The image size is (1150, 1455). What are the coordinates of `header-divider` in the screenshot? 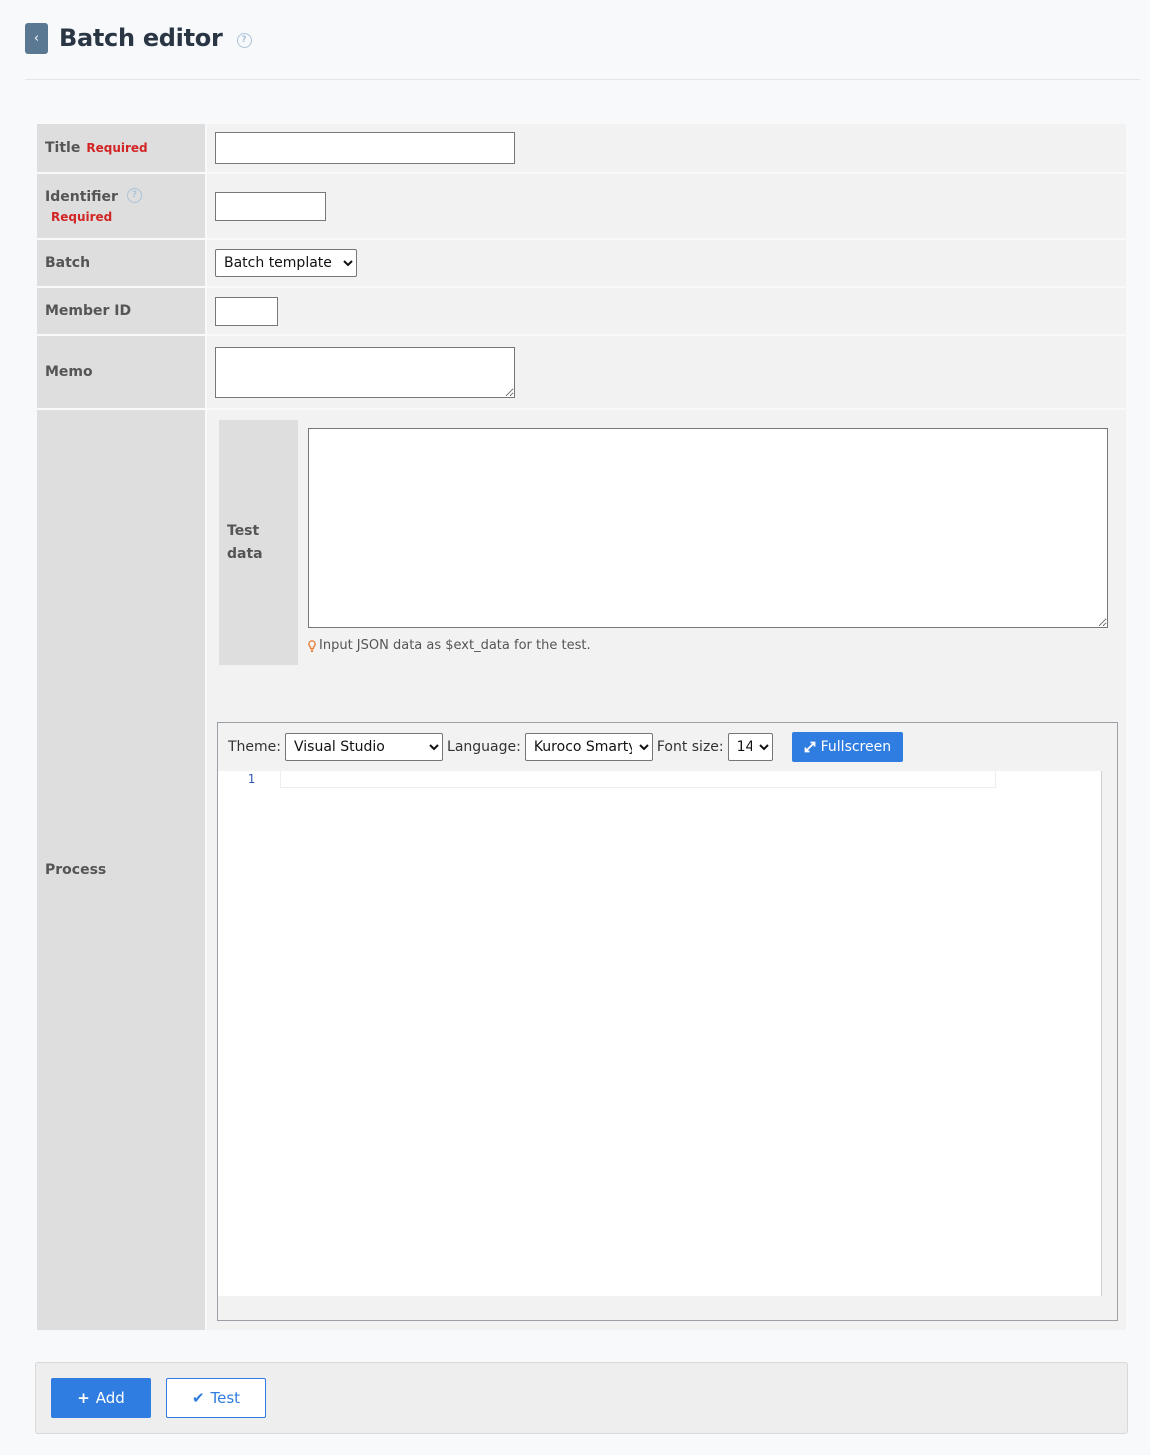 It's located at (582, 79).